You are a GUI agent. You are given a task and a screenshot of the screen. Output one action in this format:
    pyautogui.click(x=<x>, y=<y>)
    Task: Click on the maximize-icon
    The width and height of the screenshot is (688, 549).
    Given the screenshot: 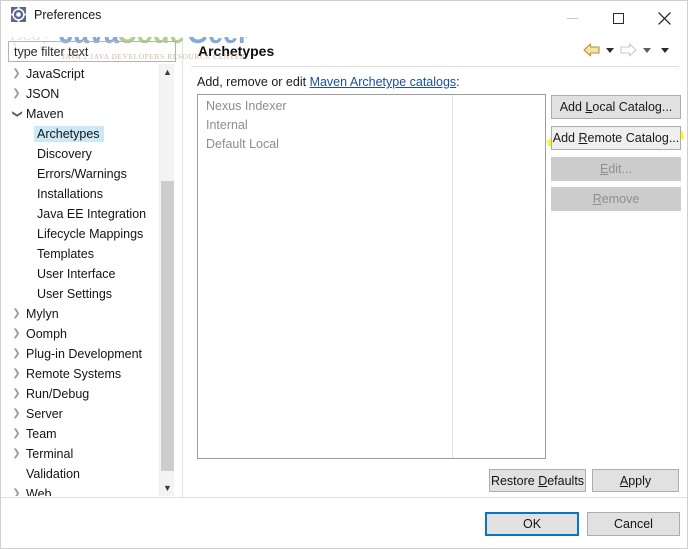 What is the action you would take?
    pyautogui.click(x=618, y=18)
    